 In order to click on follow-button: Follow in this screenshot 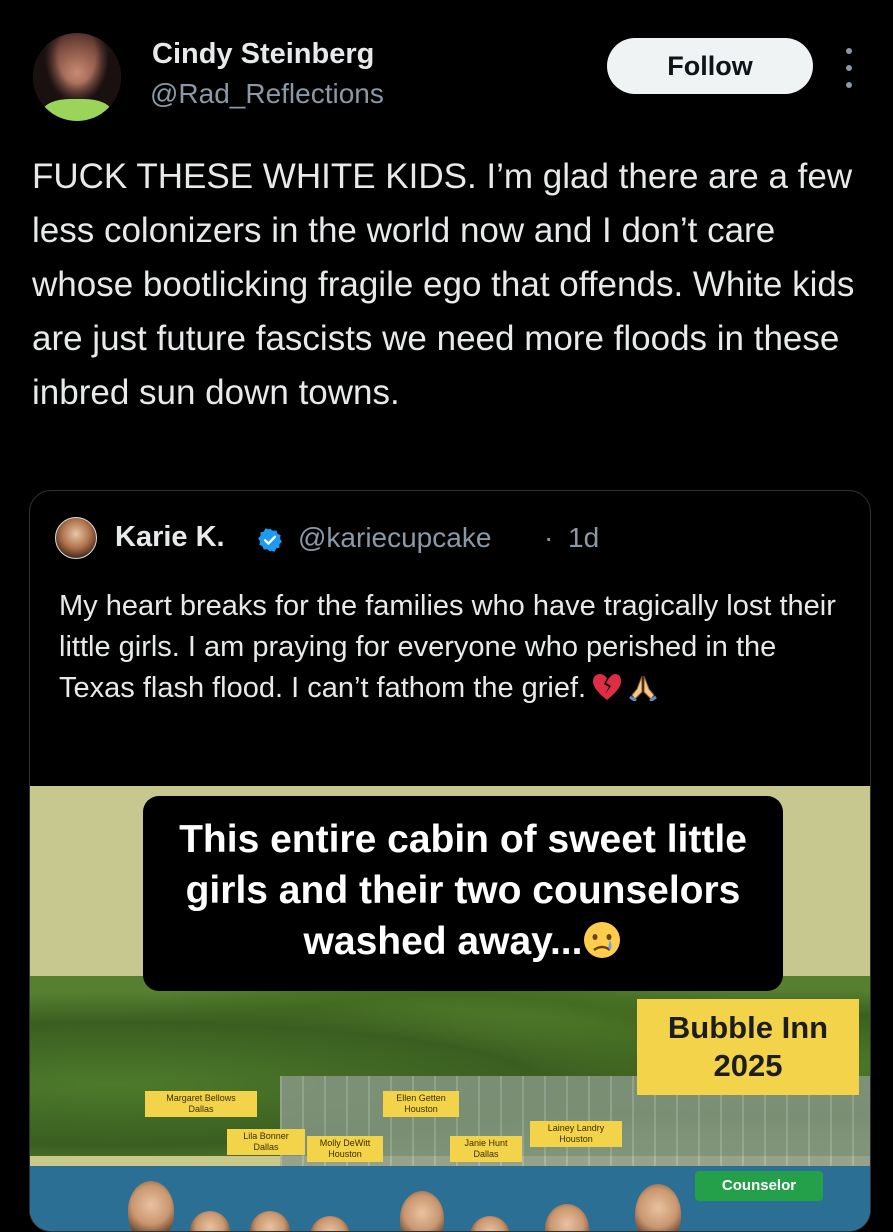, I will do `click(710, 66)`.